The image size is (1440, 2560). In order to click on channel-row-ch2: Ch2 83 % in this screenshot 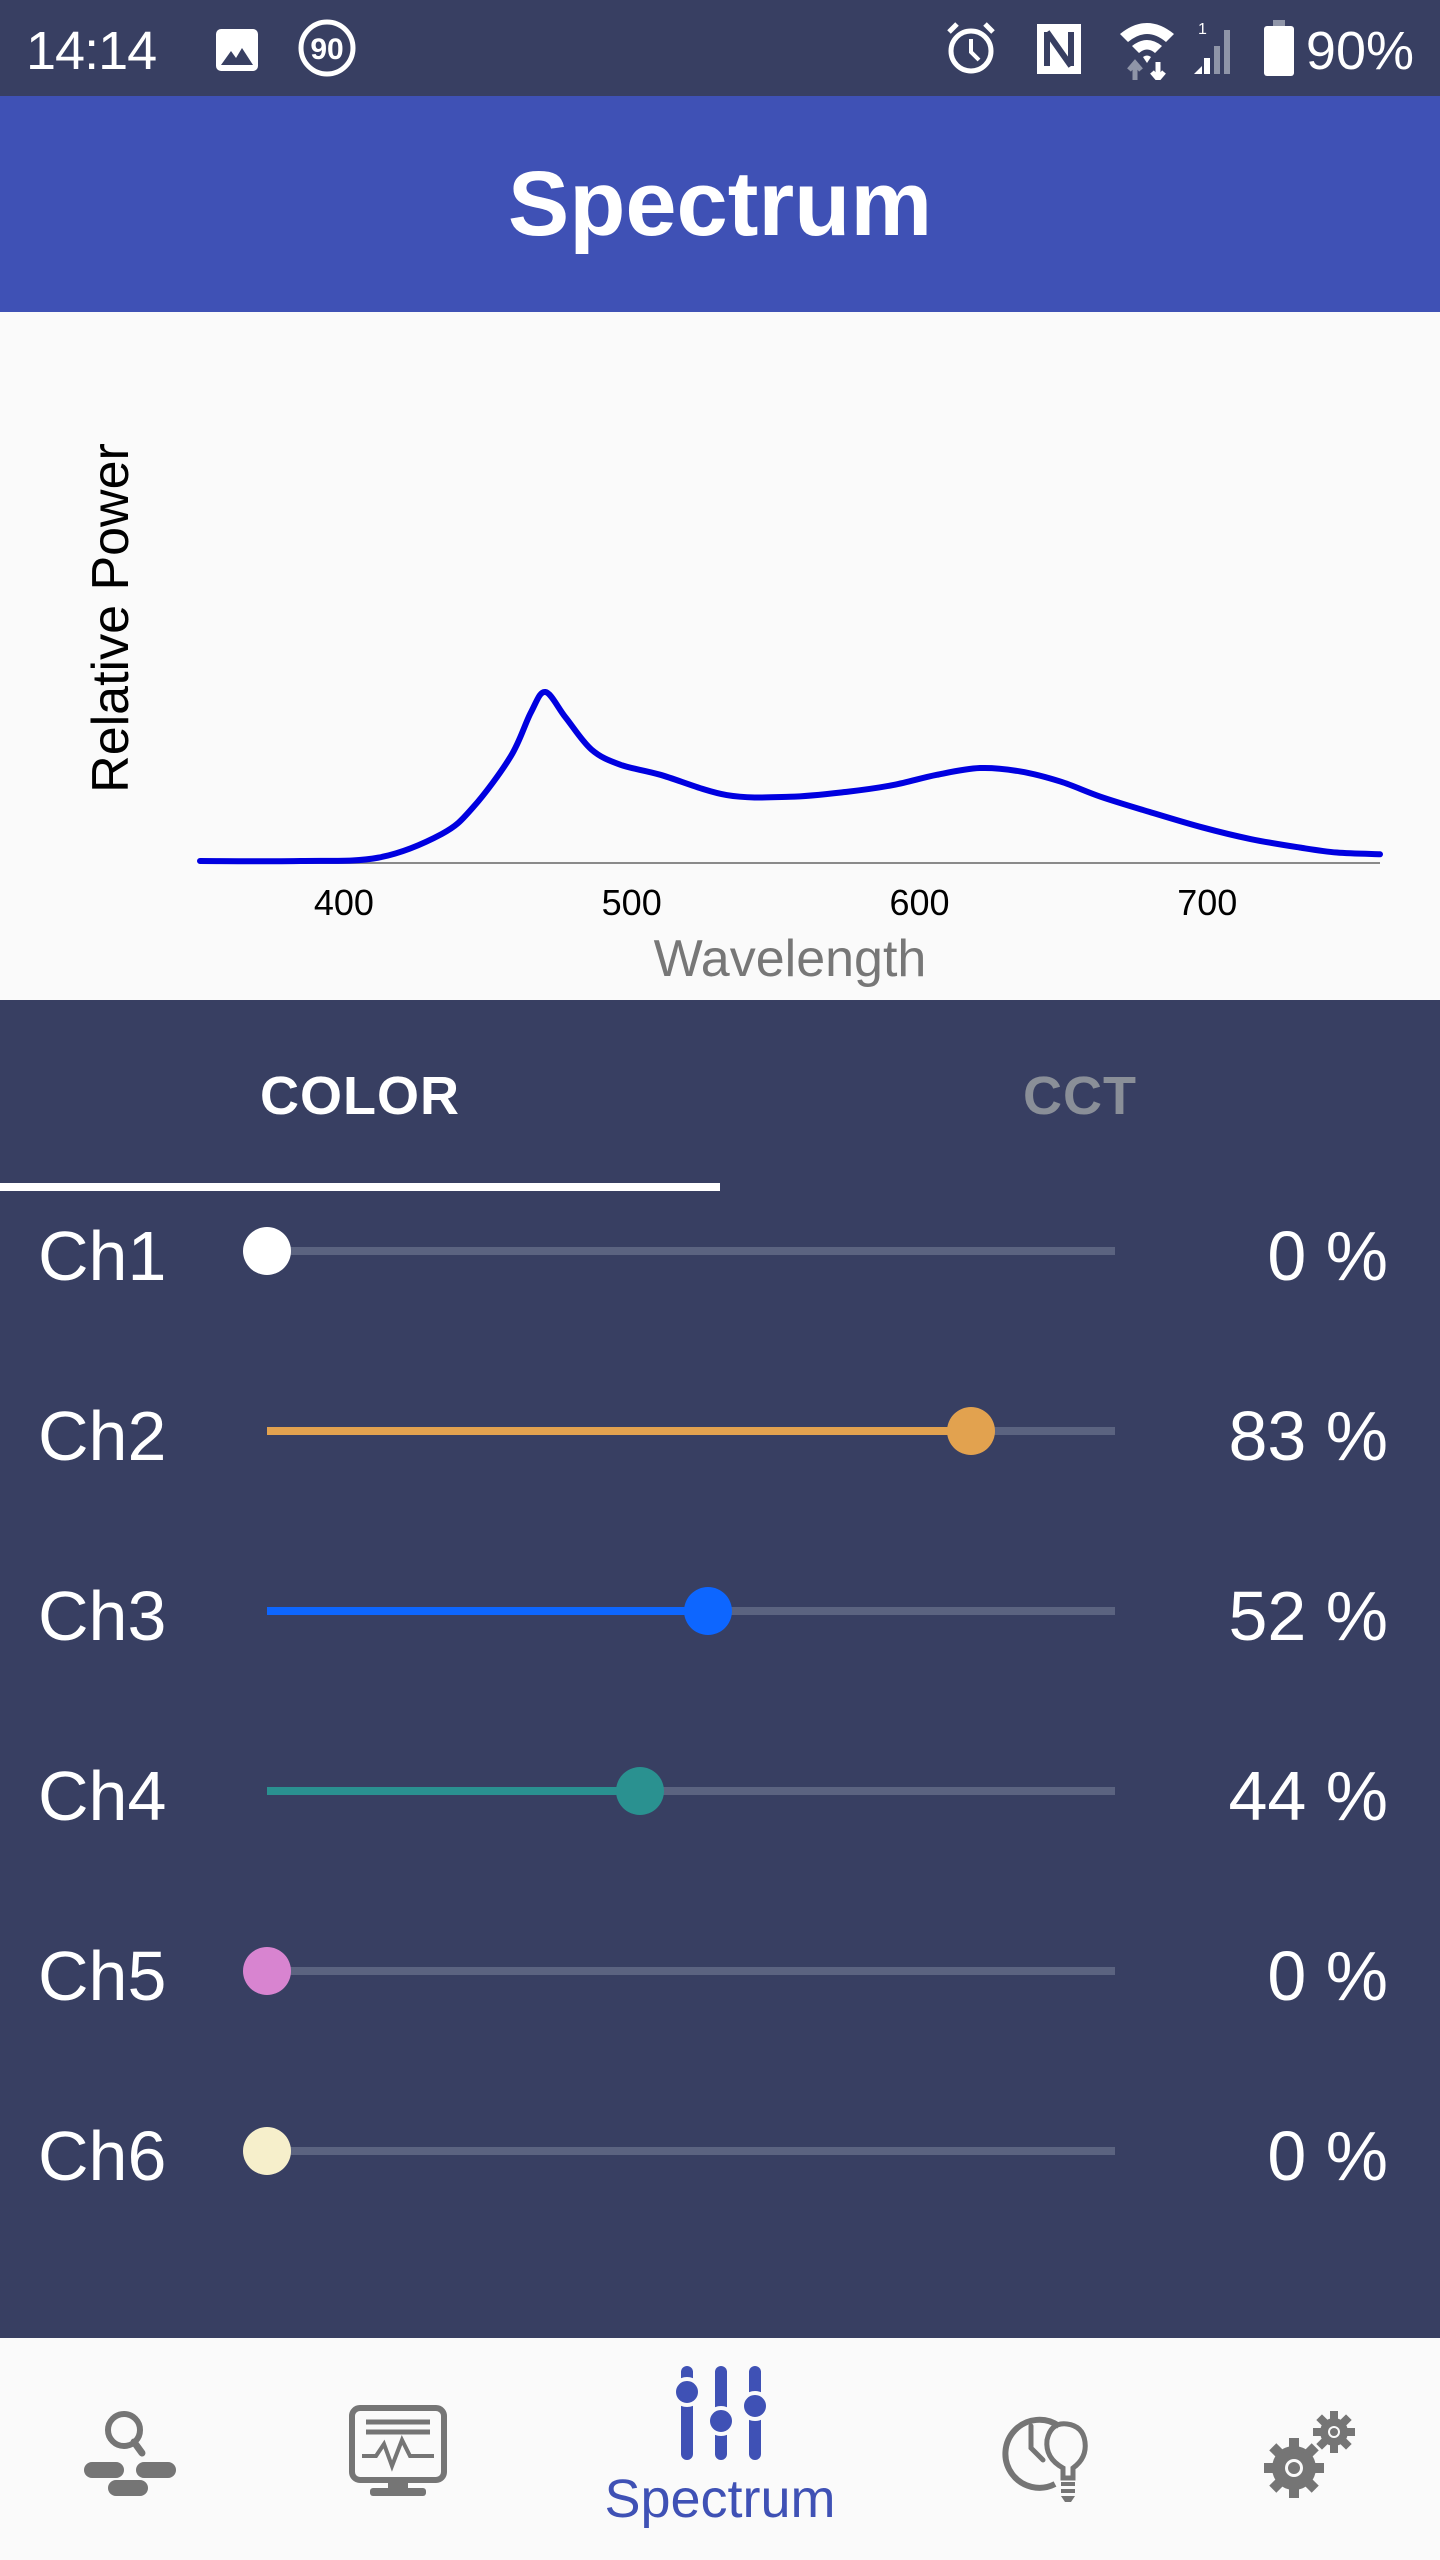, I will do `click(720, 1430)`.